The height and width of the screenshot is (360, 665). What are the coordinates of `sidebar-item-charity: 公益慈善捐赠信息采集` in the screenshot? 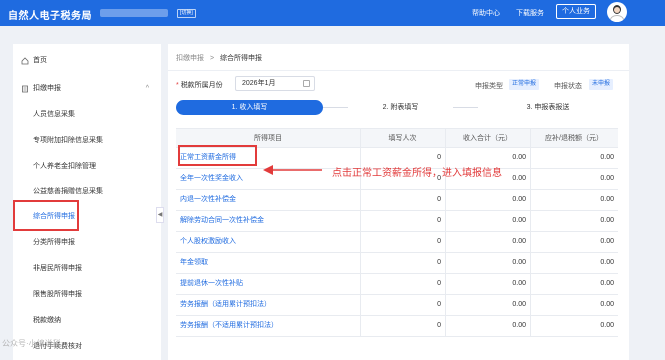 It's located at (87, 192).